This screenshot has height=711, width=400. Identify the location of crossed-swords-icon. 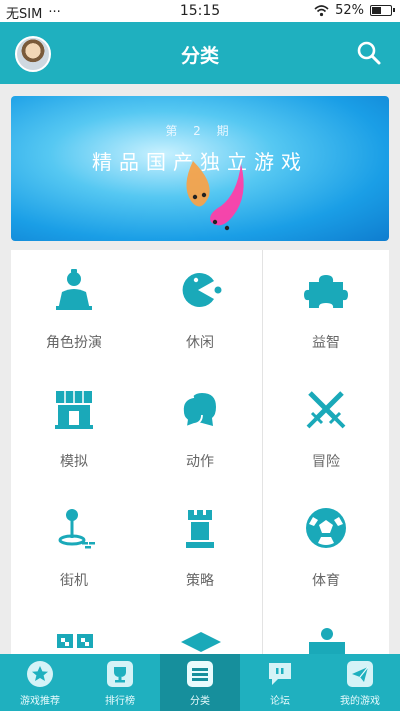
(326, 410).